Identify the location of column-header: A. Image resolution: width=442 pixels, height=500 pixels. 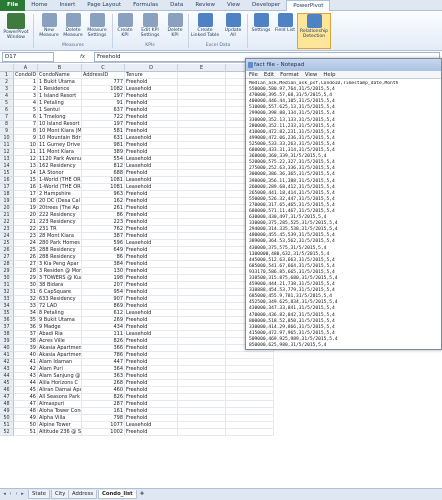
(26, 68).